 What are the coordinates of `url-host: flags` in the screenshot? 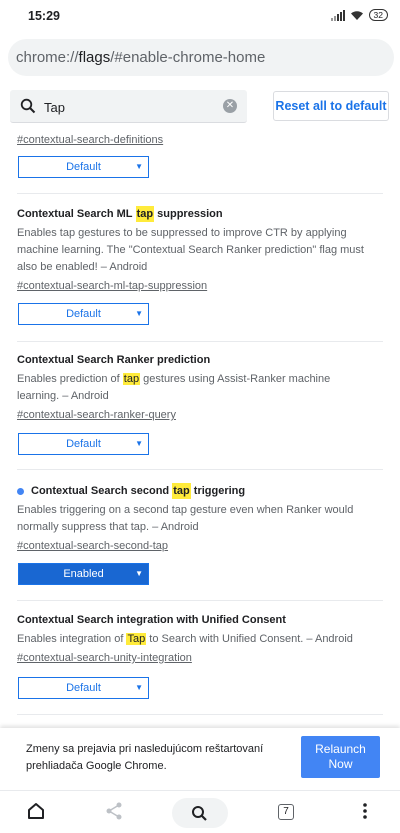 It's located at (94, 57).